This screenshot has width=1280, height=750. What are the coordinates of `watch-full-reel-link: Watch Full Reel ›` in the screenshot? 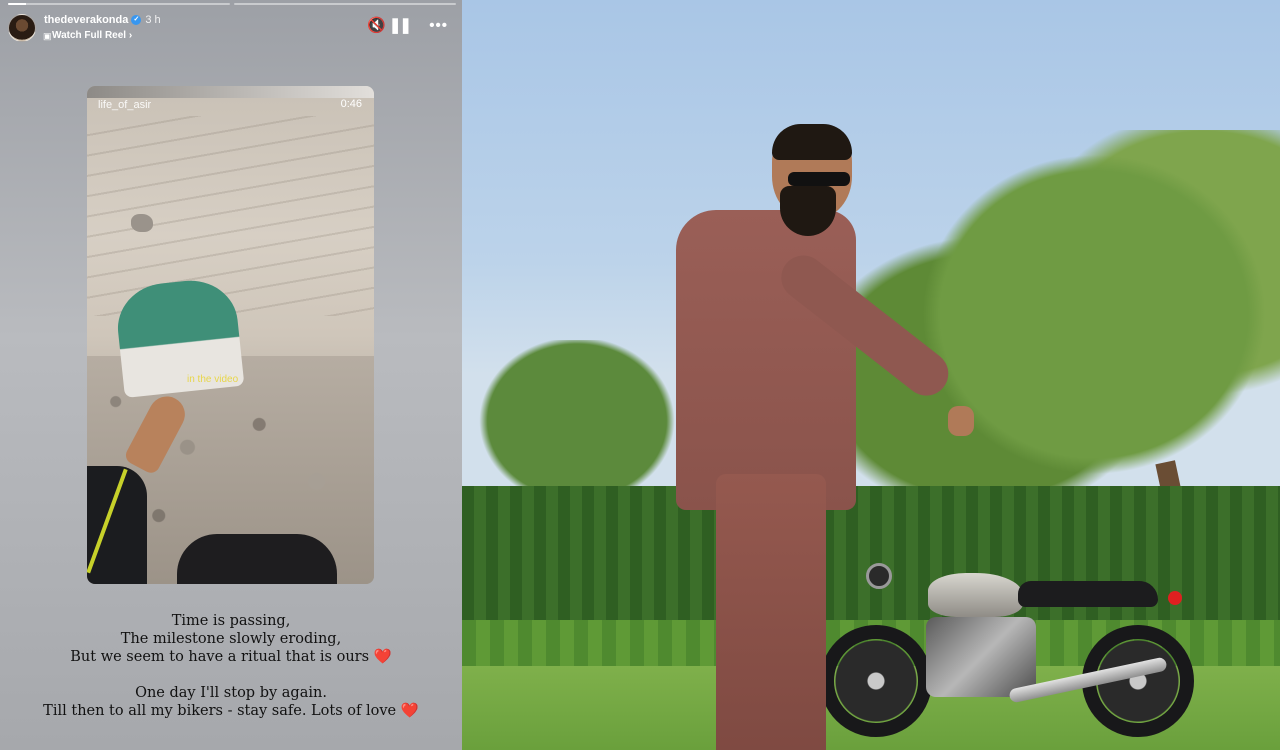 It's located at (92, 35).